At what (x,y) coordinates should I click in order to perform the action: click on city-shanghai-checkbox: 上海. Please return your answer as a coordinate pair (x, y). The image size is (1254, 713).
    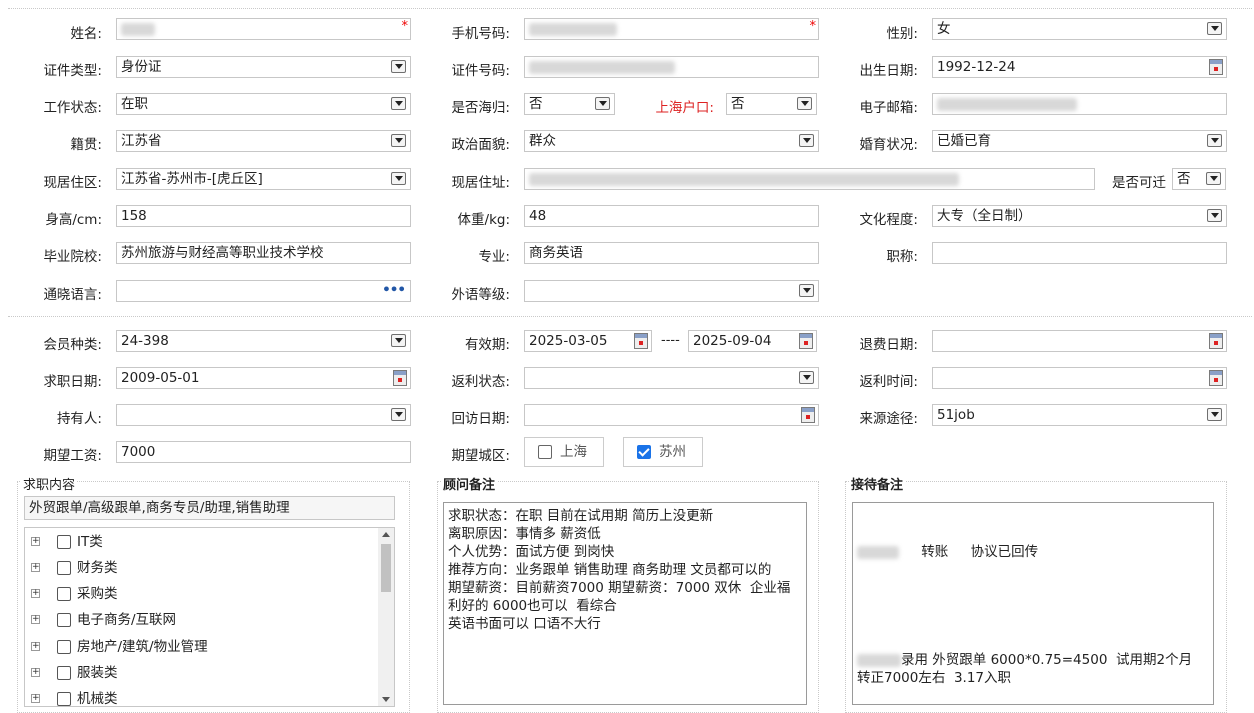
    Looking at the image, I should click on (564, 452).